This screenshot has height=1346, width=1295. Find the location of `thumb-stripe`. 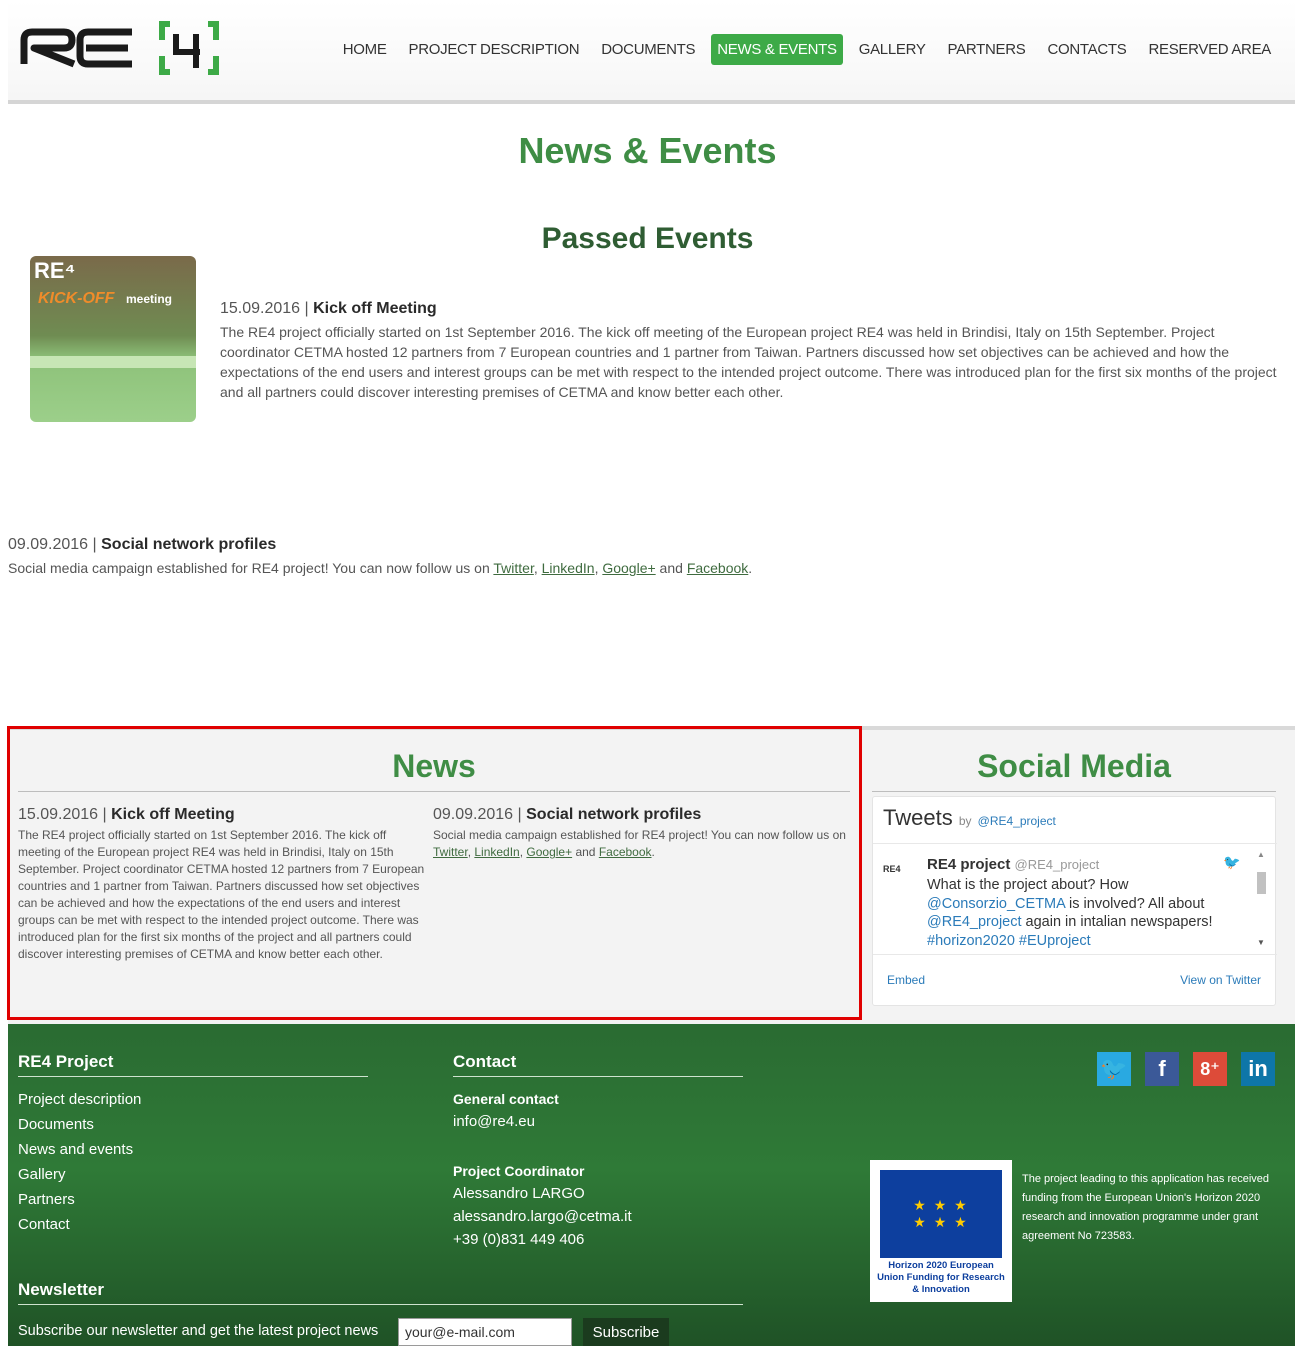

thumb-stripe is located at coordinates (113, 362).